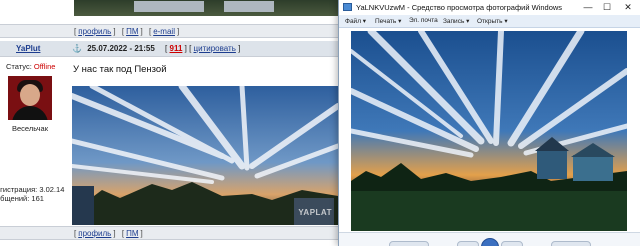  Describe the element at coordinates (347, 7) in the screenshot. I see `photo-viewer-app-icon` at that location.